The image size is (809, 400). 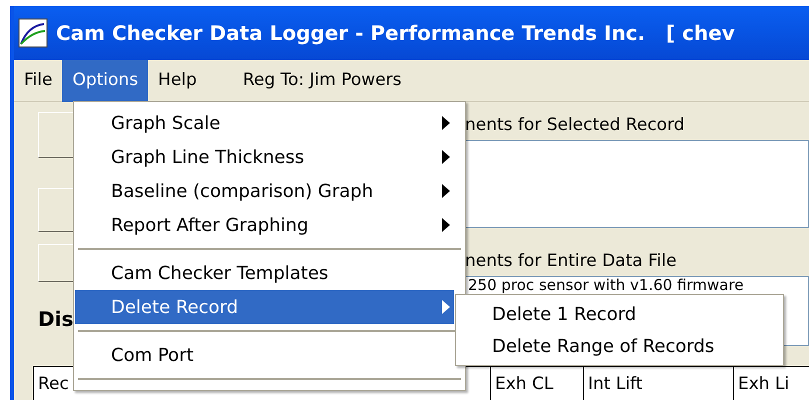 What do you see at coordinates (264, 191) in the screenshot?
I see `menu-option: Baseline (comparison) Graph` at bounding box center [264, 191].